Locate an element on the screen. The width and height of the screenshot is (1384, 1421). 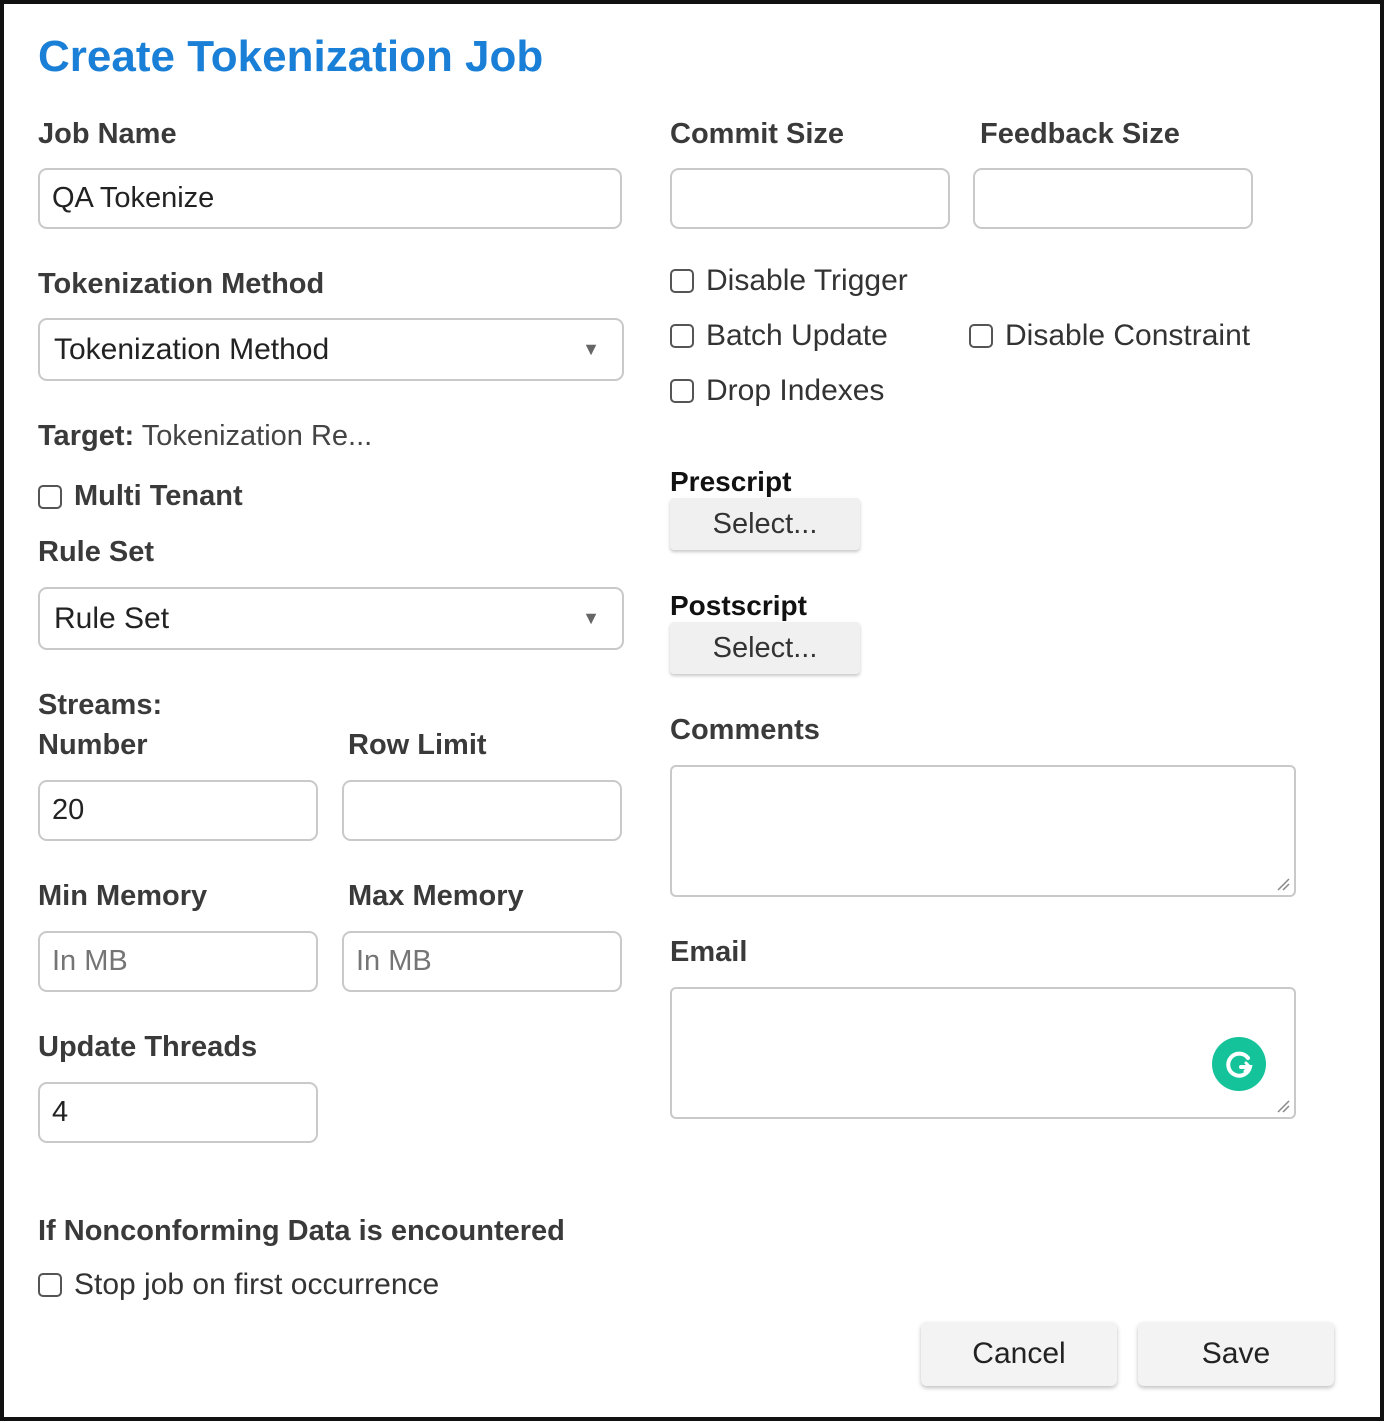
stop-job-row: Stop job on first occurrence is located at coordinates (238, 1285).